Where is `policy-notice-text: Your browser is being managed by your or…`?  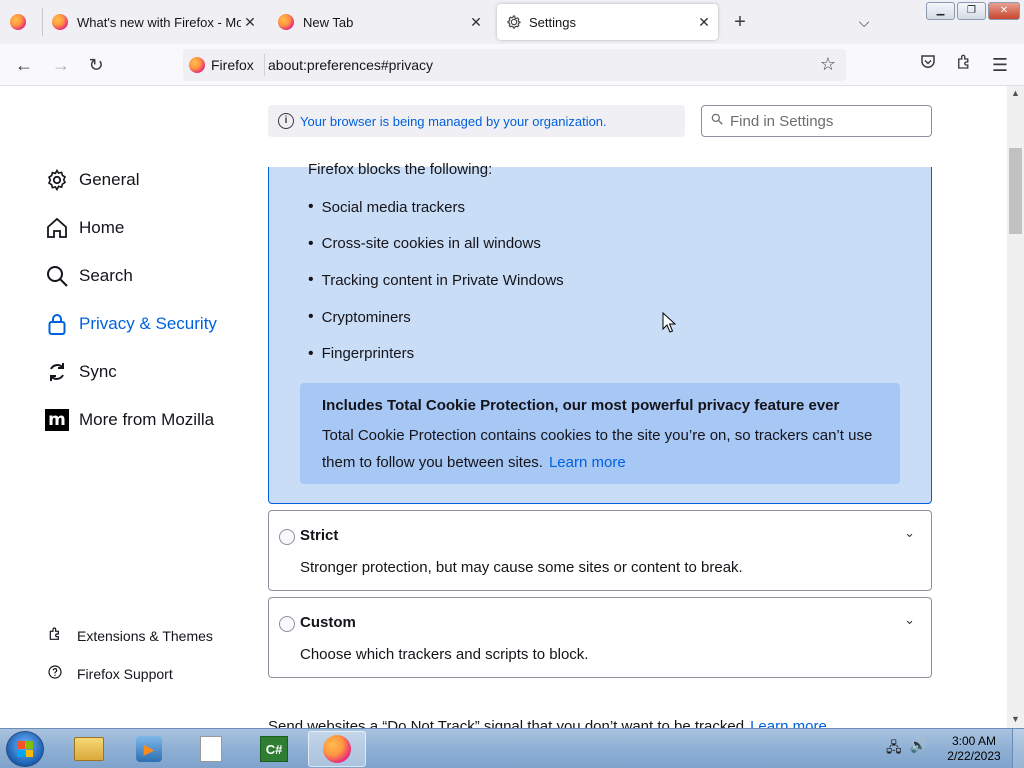 policy-notice-text: Your browser is being managed by your or… is located at coordinates (453, 121).